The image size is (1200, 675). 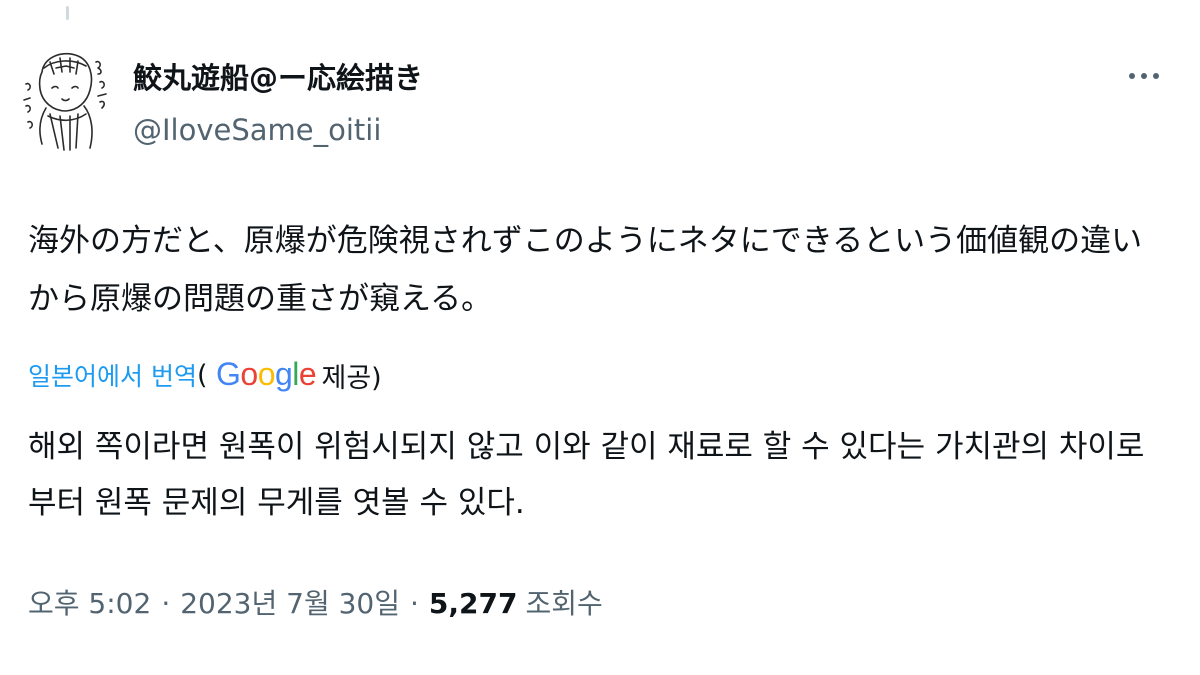 I want to click on tweet-meta: 오후 5:02 · 2023년 7월 30일 · 5,277 조회수, so click(x=315, y=602).